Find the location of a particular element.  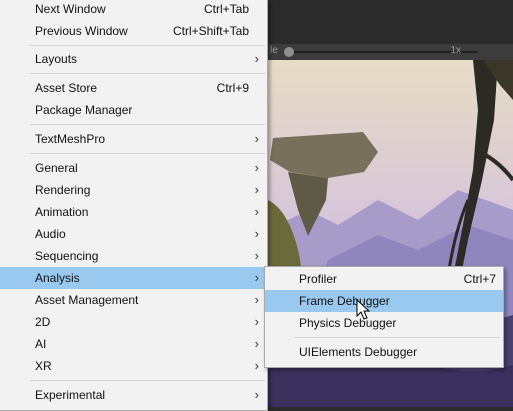

menu-item-label: Experimental is located at coordinates (70, 395).